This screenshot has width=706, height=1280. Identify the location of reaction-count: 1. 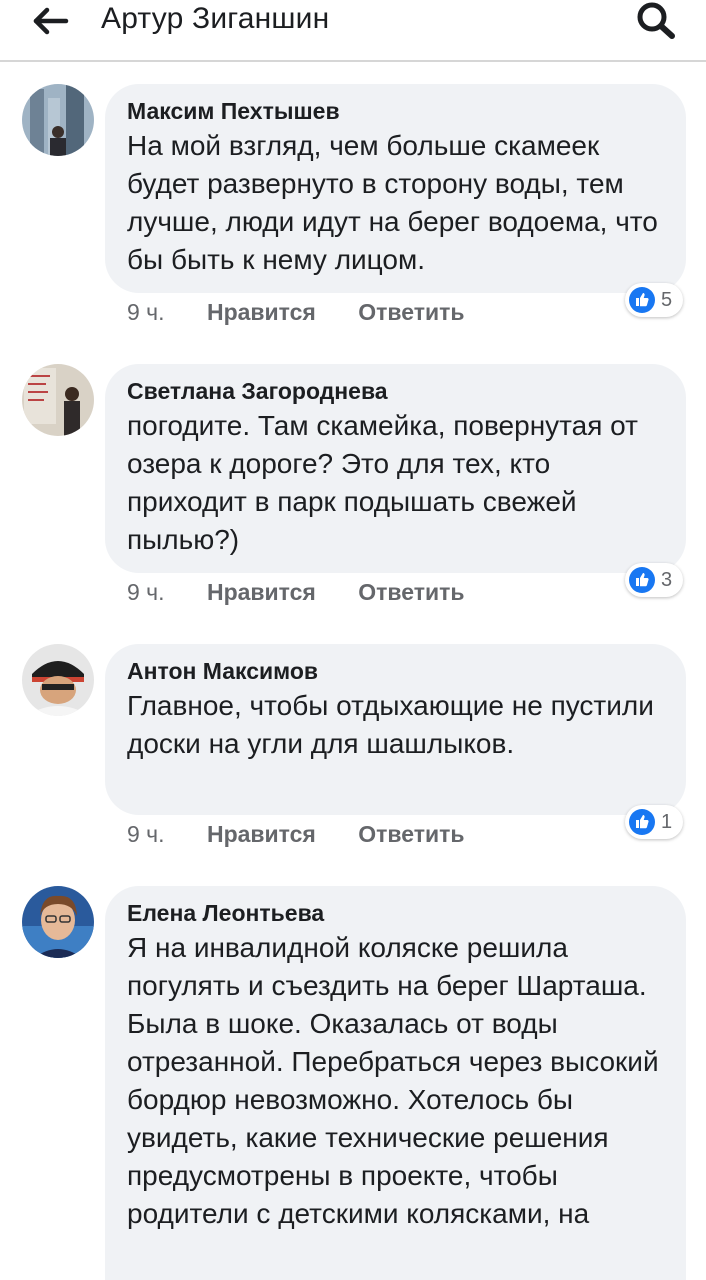
(667, 821).